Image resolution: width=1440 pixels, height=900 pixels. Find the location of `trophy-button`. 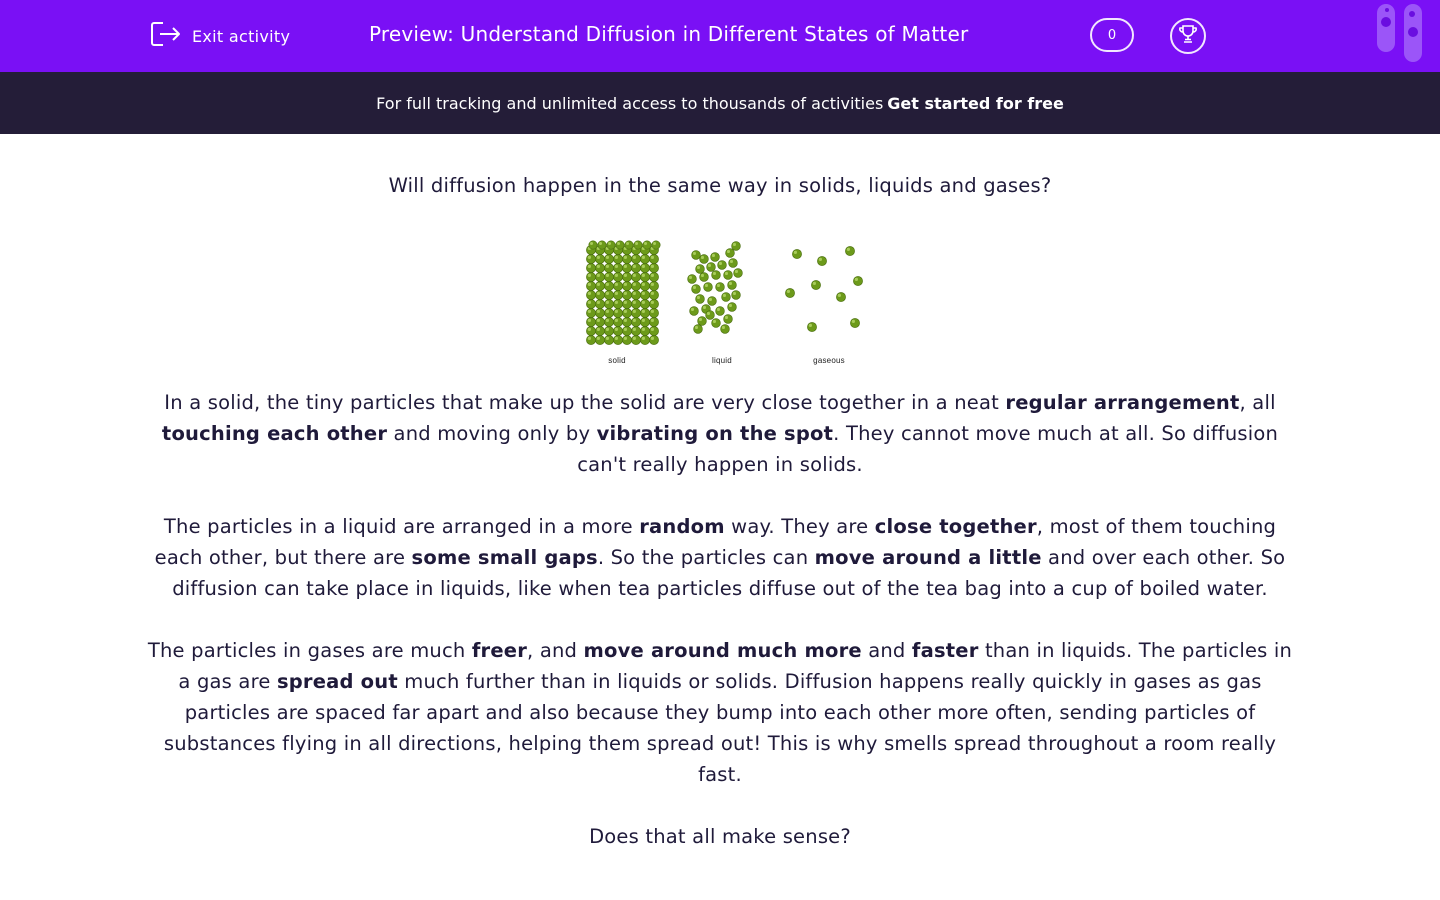

trophy-button is located at coordinates (1188, 36).